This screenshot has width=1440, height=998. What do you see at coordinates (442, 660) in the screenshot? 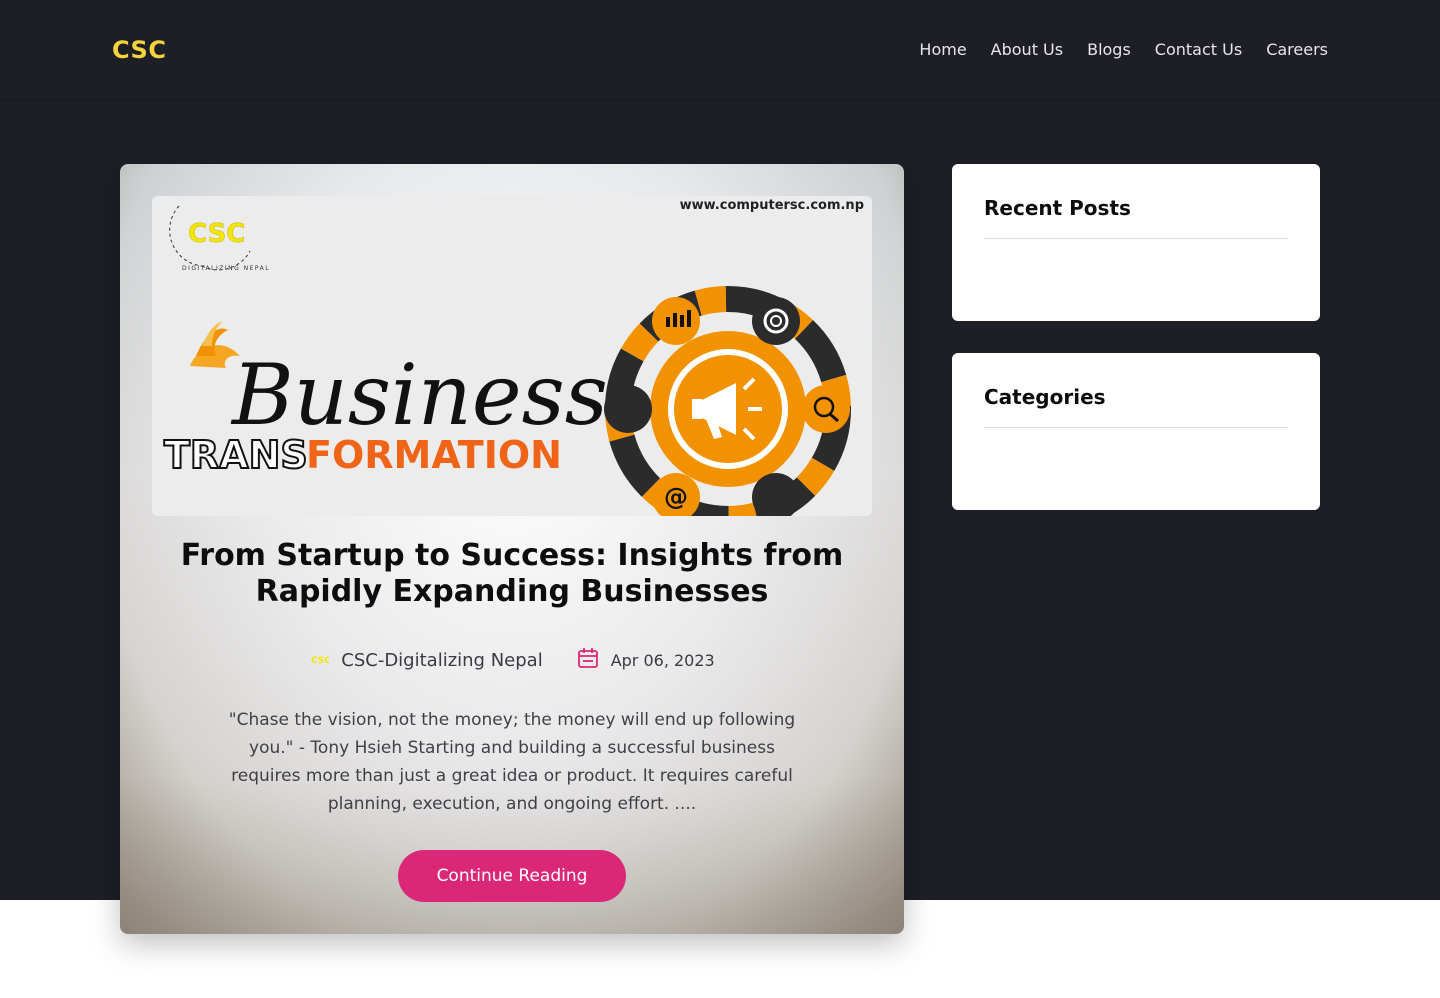
I see `author-name: CSC-Digitalizing Nepal` at bounding box center [442, 660].